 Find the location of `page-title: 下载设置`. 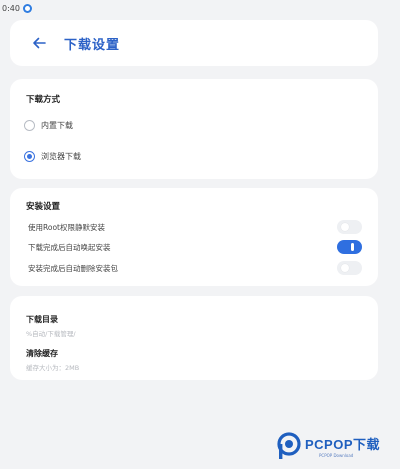

page-title: 下载设置 is located at coordinates (92, 45).